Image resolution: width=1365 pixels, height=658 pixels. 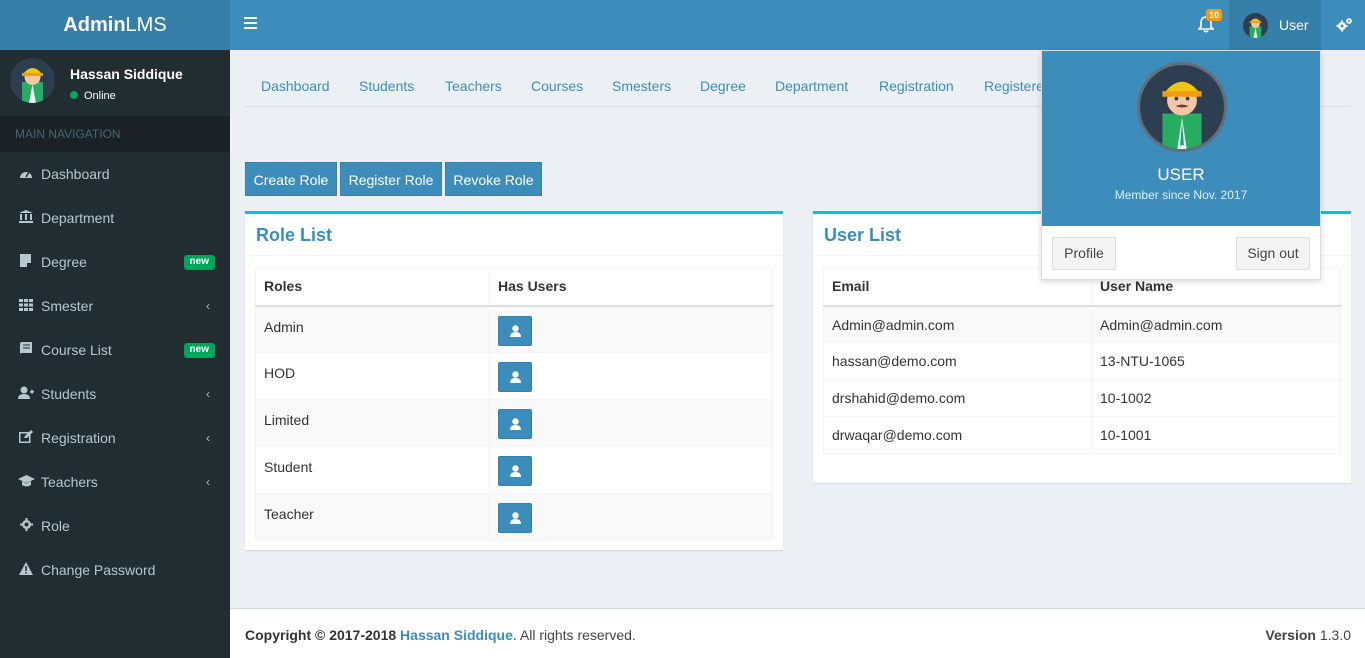 What do you see at coordinates (93, 96) in the screenshot?
I see `user-panel-status: Online` at bounding box center [93, 96].